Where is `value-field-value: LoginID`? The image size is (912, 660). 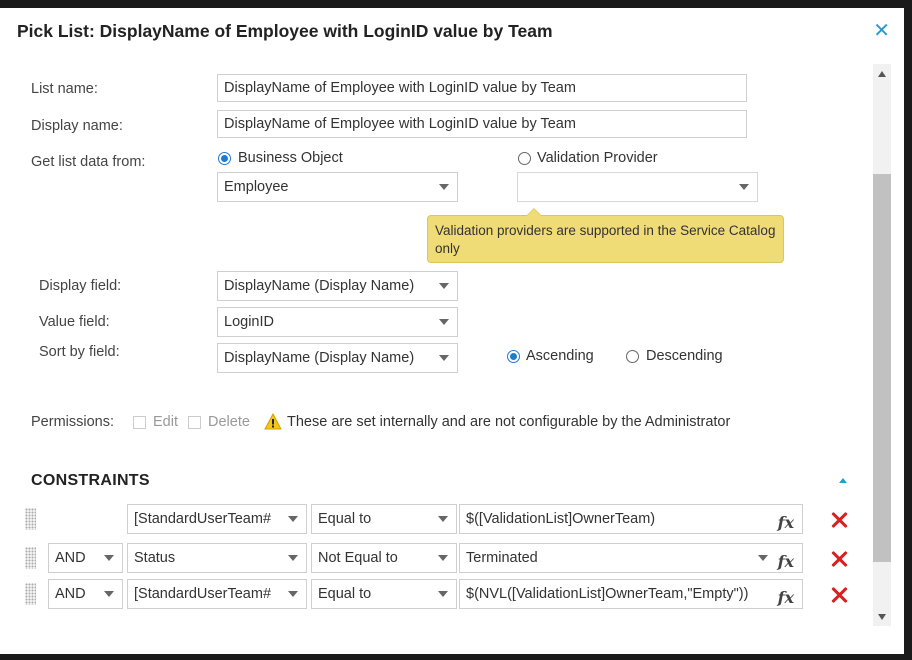
value-field-value: LoginID is located at coordinates (249, 322).